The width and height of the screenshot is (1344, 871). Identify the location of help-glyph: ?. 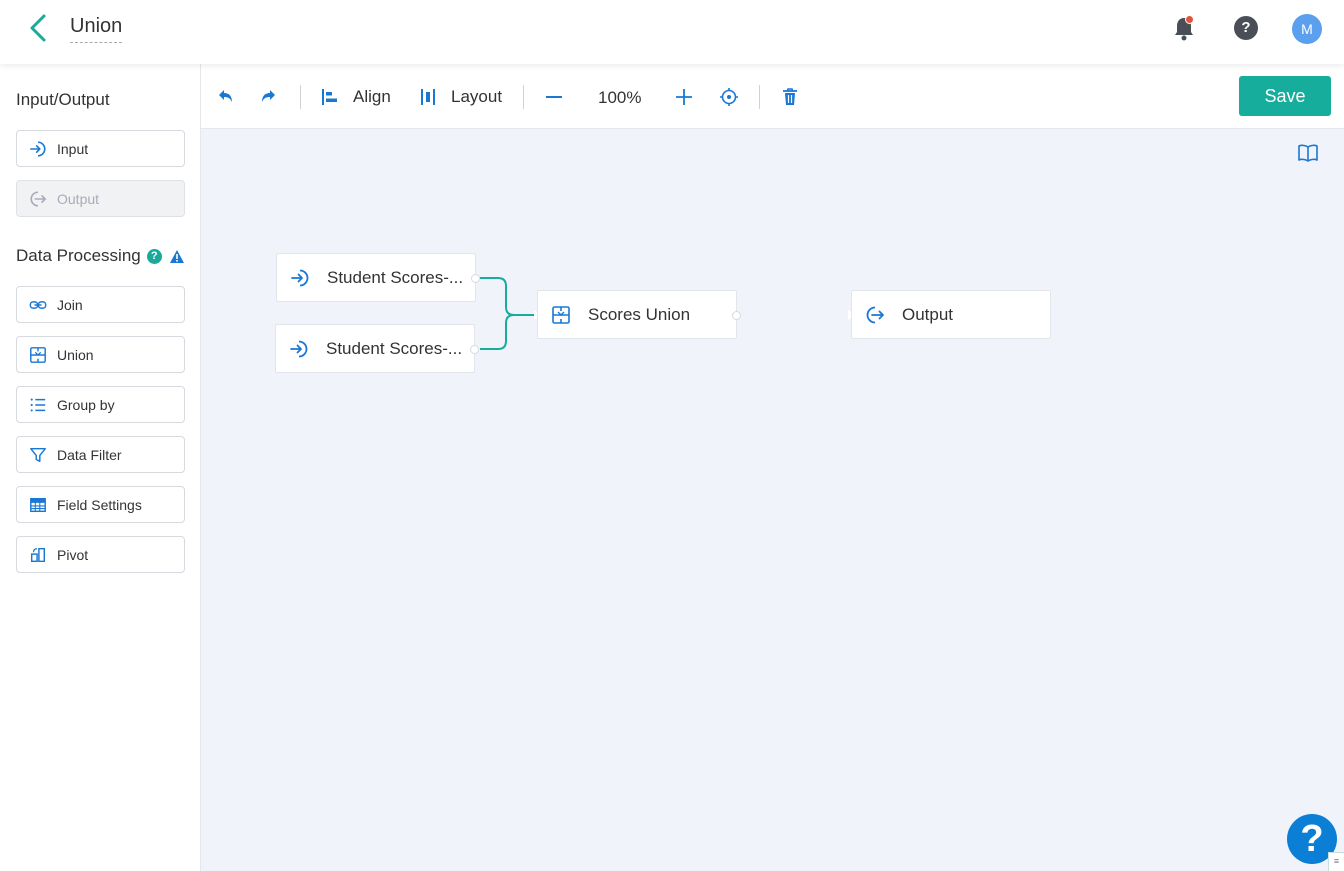
(1246, 28).